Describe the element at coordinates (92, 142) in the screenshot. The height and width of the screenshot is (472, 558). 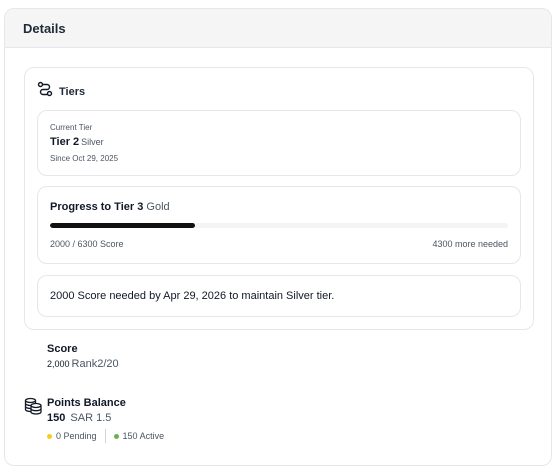
I see `current-tier-subname: Silver` at that location.